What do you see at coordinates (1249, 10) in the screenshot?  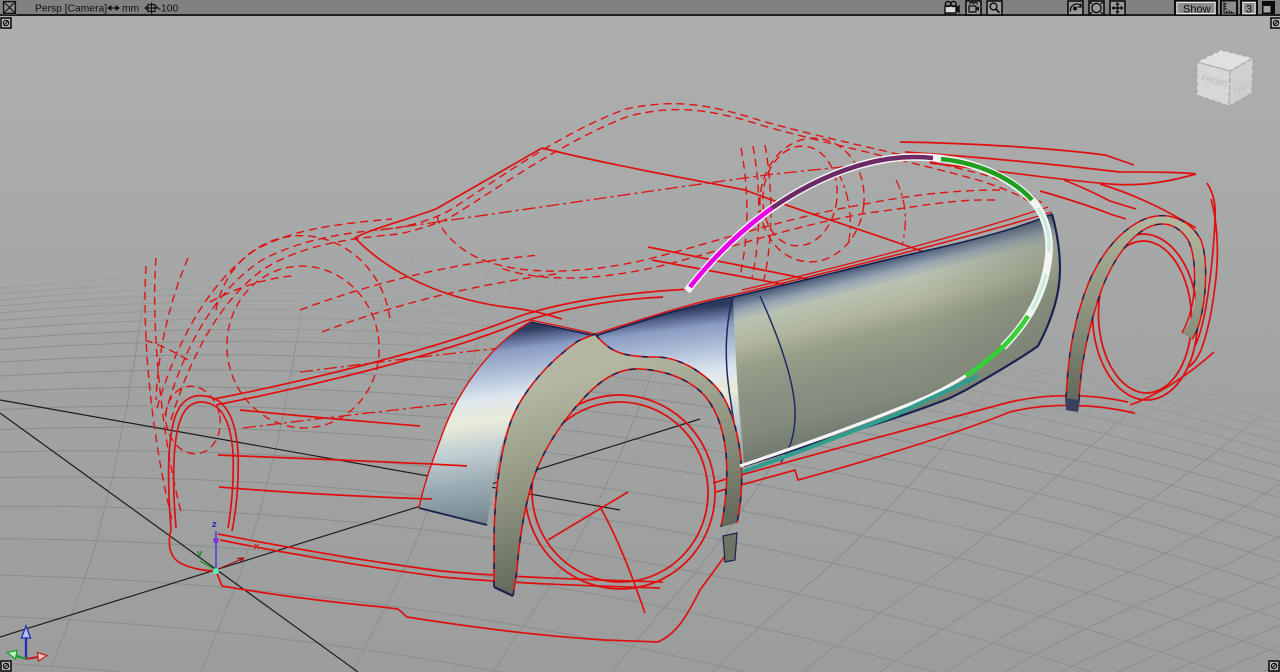 I see `svg-text: 3` at bounding box center [1249, 10].